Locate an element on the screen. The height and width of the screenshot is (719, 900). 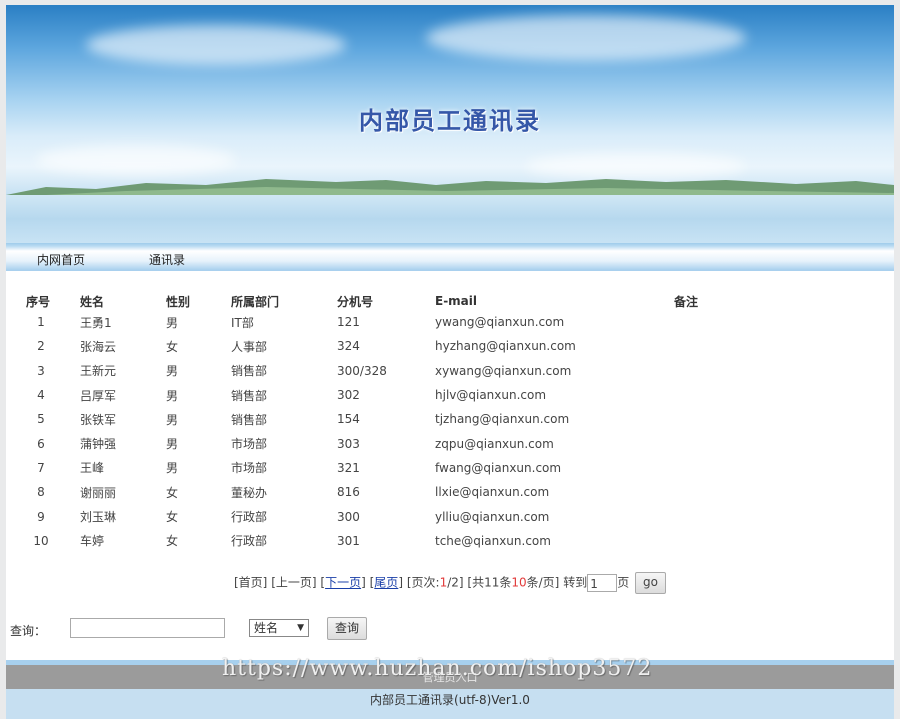
cell-index: 5 is located at coordinates (41, 419).